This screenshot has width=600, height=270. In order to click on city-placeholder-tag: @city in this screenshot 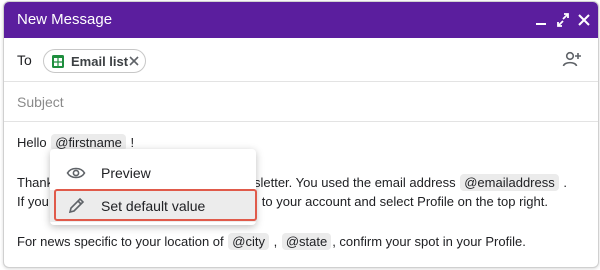, I will do `click(248, 241)`.